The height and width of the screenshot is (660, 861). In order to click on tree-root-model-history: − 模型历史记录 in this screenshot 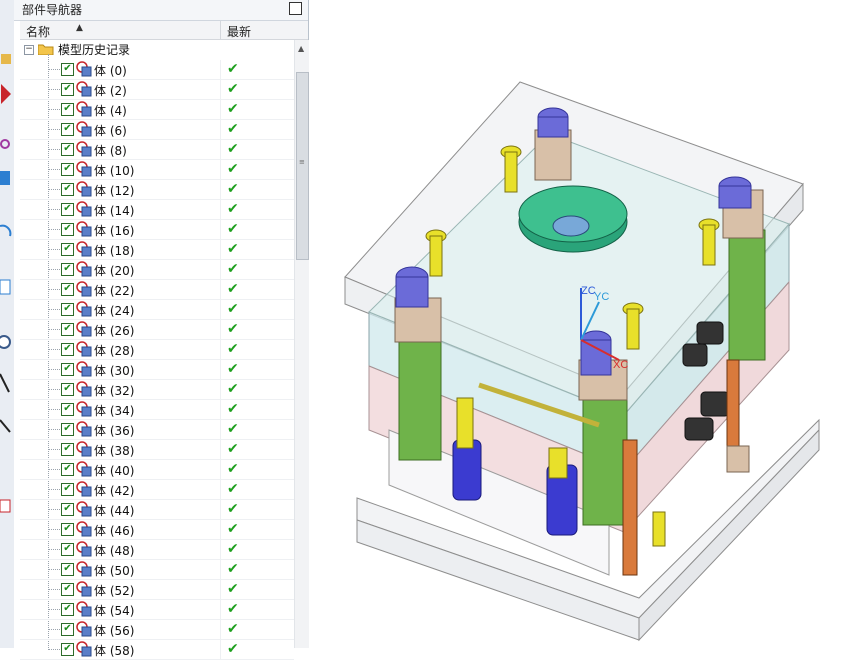, I will do `click(155, 50)`.